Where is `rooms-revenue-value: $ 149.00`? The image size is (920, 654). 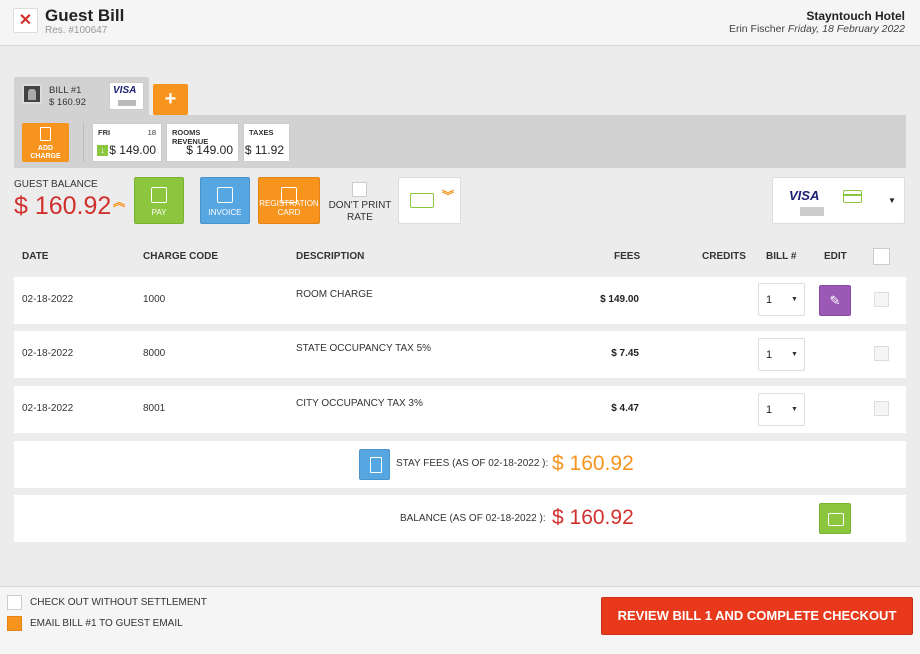
rooms-revenue-value: $ 149.00 is located at coordinates (209, 150).